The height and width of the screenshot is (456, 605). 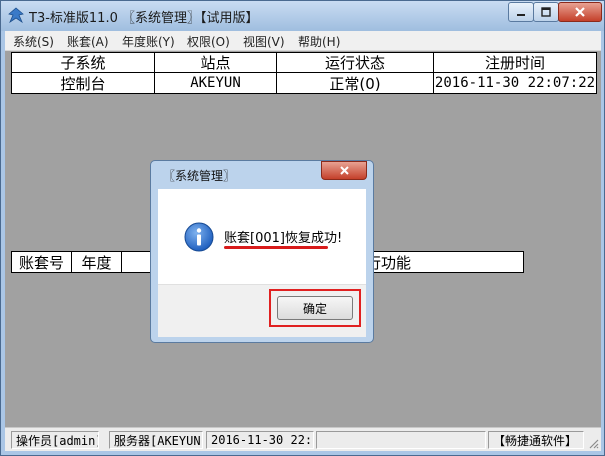 What do you see at coordinates (283, 238) in the screenshot?
I see `dialog-message: 账套[001]恢复成功!` at bounding box center [283, 238].